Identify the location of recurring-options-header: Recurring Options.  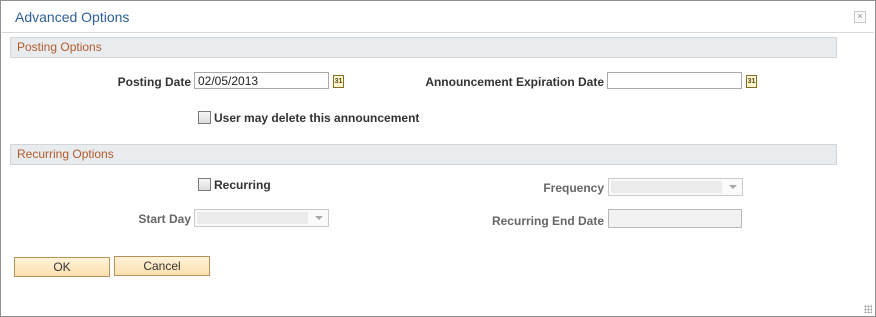
(423, 154).